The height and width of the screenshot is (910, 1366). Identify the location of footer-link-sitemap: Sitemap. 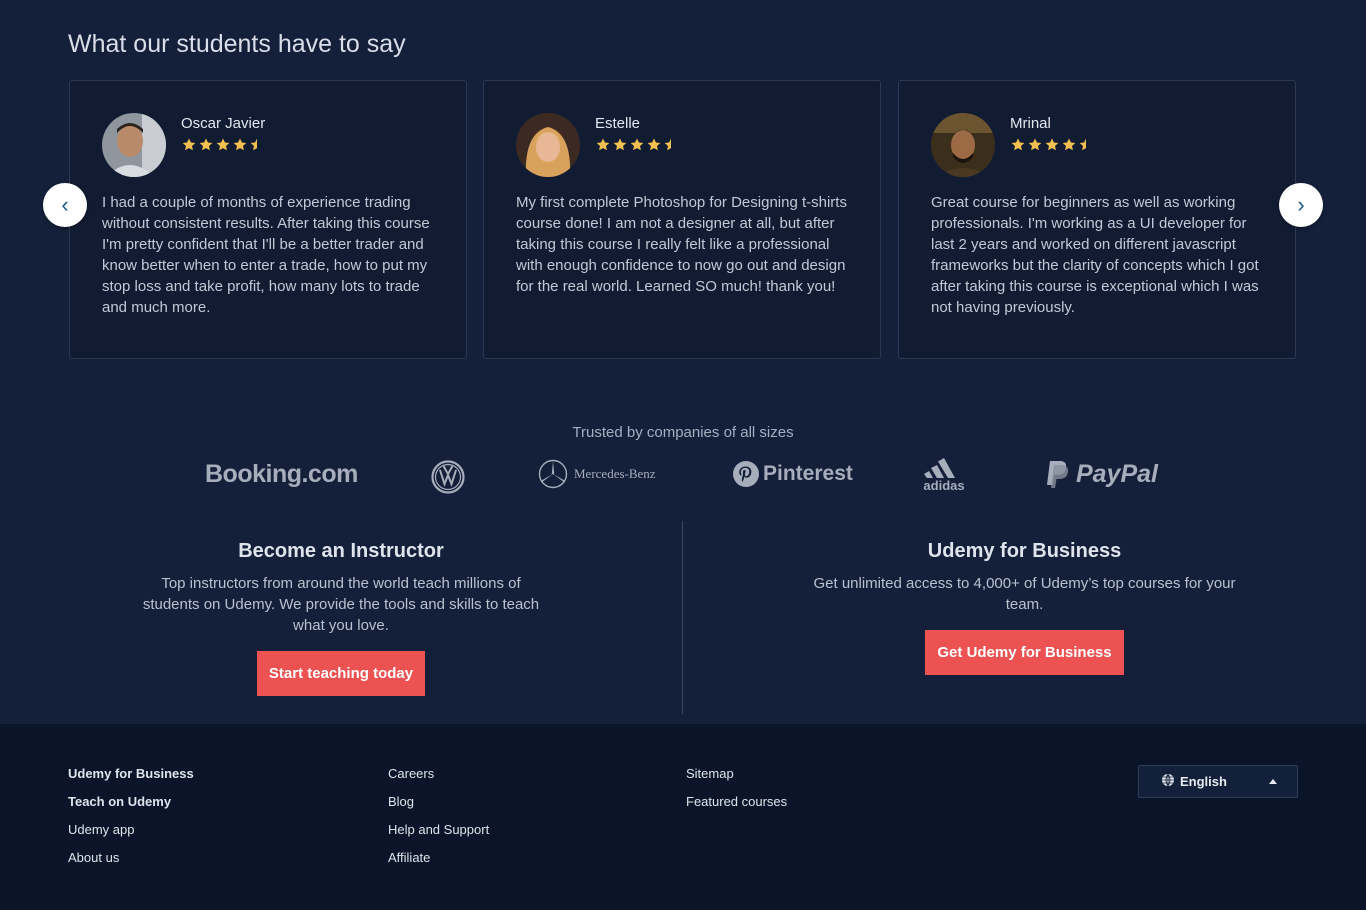
(736, 780).